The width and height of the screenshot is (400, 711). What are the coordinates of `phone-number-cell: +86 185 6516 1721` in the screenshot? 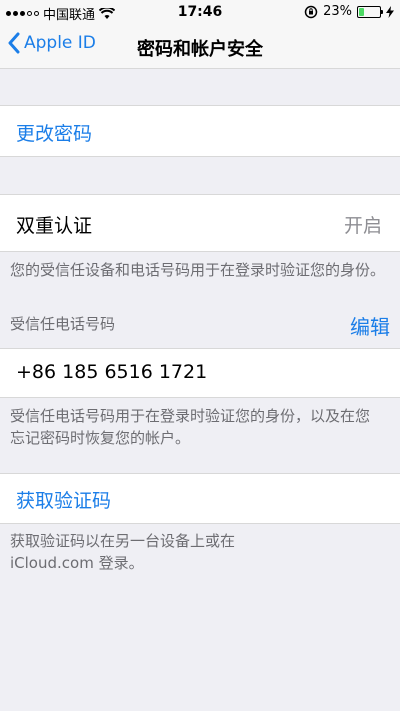 It's located at (200, 373).